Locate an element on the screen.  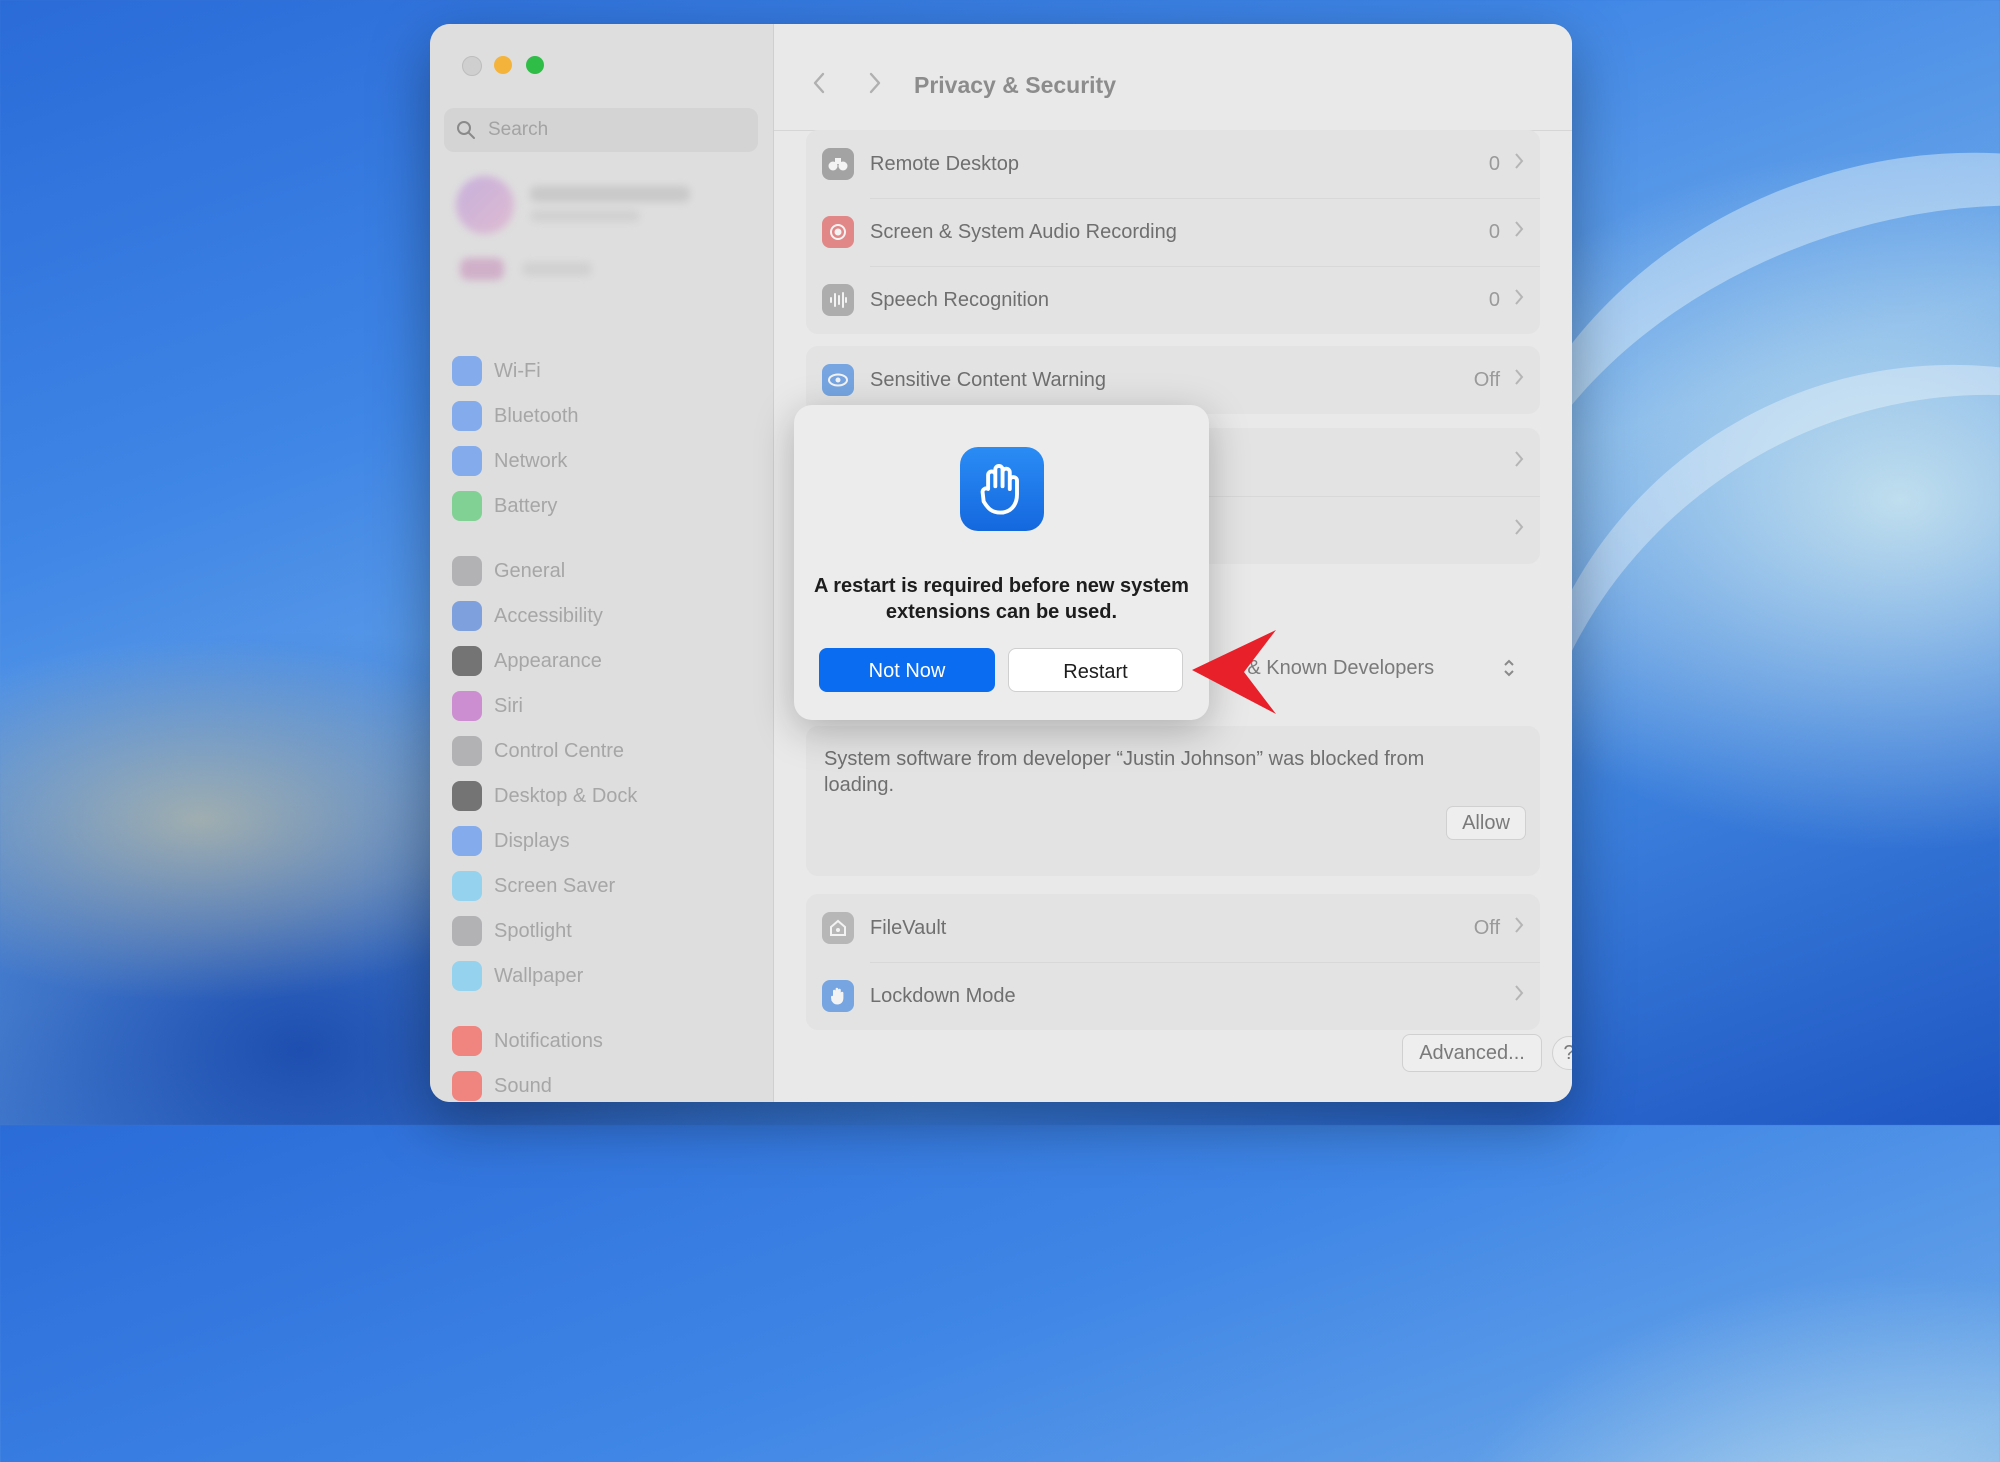
sidebar-item-desktop-dock: Desktop & Dock is located at coordinates (544, 796).